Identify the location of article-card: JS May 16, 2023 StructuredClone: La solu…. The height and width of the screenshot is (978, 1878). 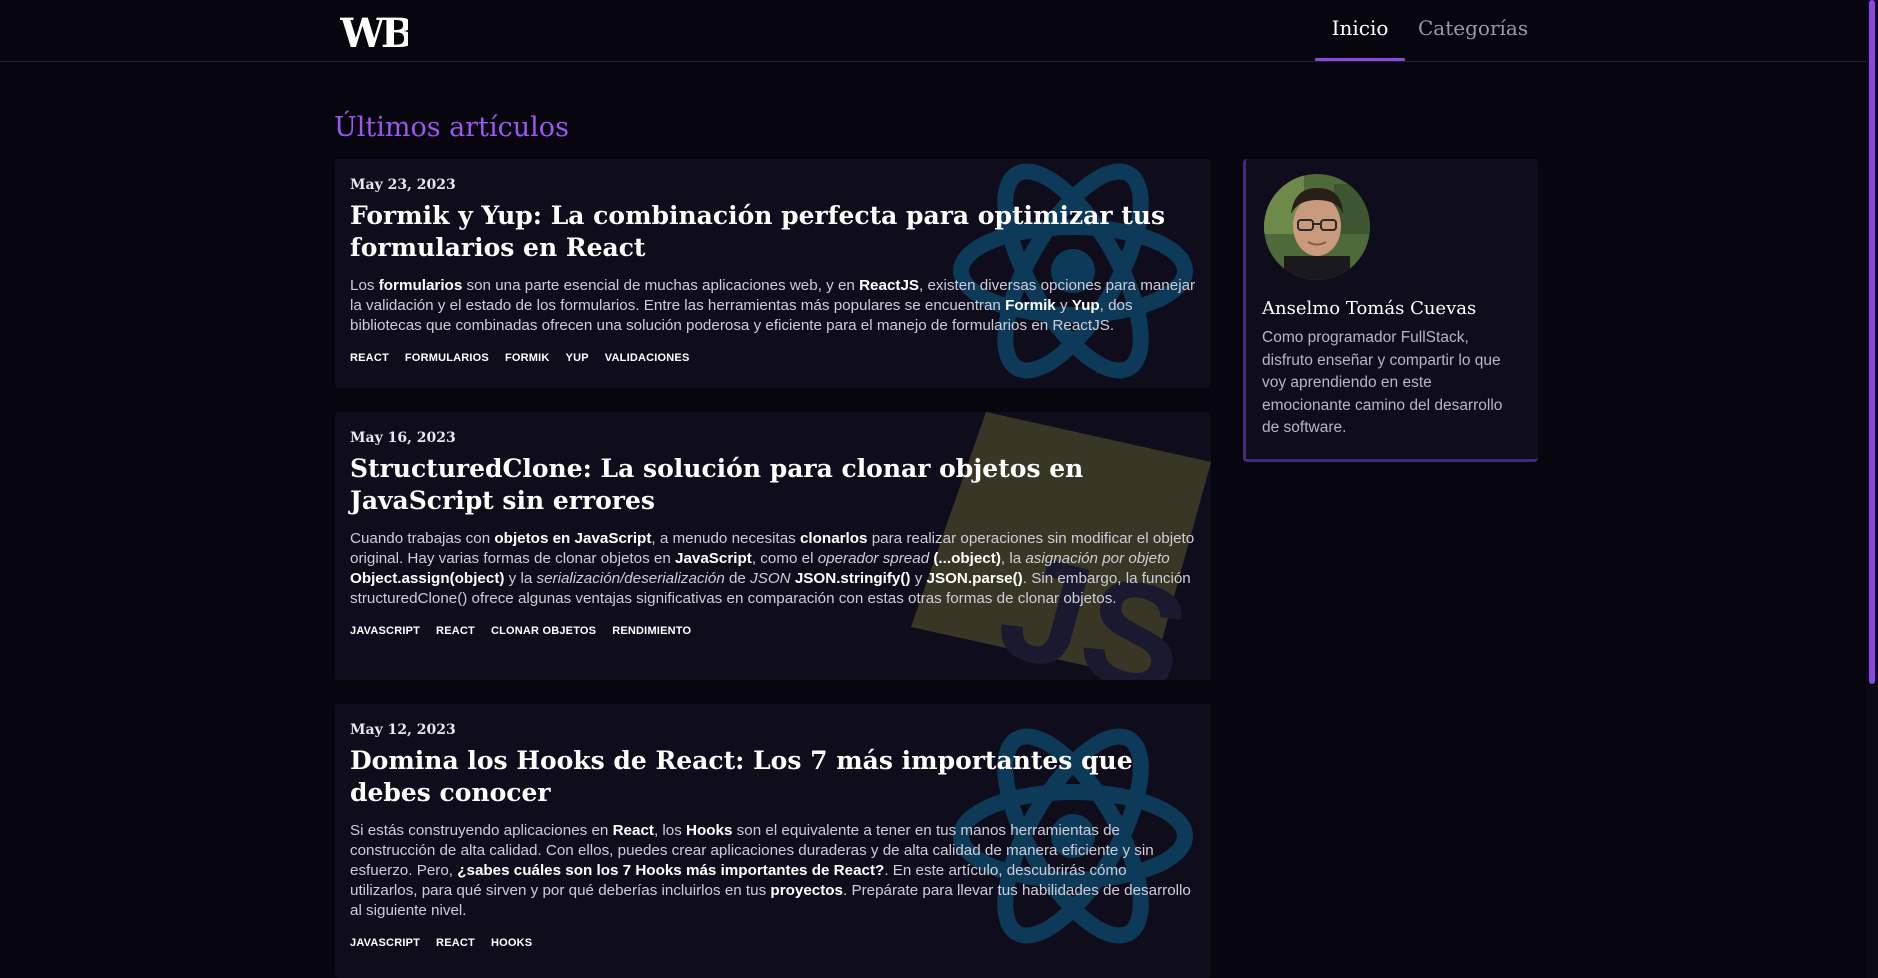
(773, 546).